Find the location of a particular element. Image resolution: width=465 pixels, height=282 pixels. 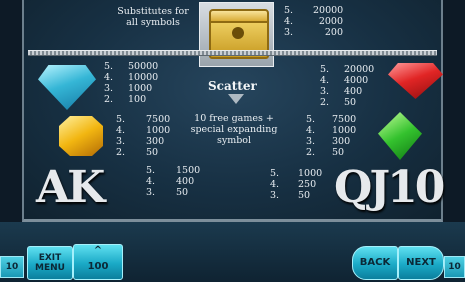

green-gem-counts: 5. 4. 3. 2. is located at coordinates (311, 136).